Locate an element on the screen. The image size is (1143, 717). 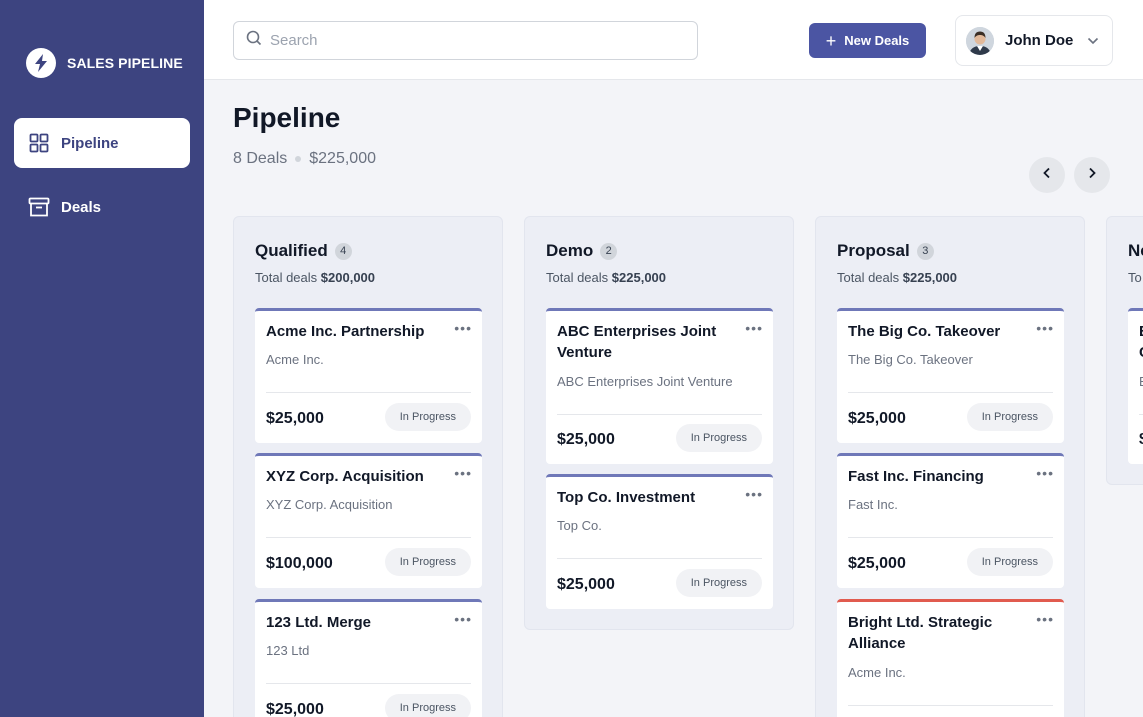
column-next: Ne To E C E $ is located at coordinates (1124, 350).